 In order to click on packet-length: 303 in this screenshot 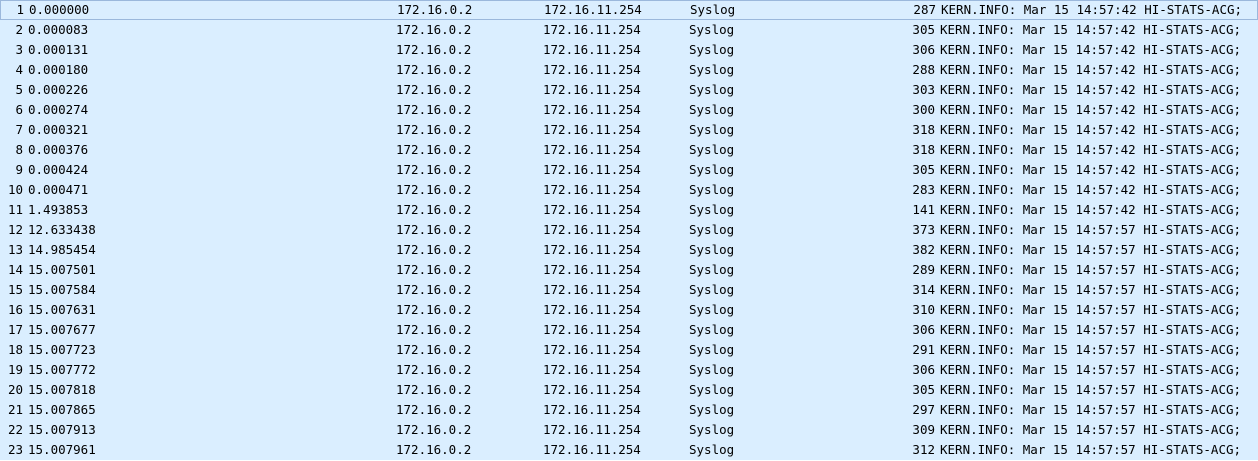, I will do `click(923, 89)`.